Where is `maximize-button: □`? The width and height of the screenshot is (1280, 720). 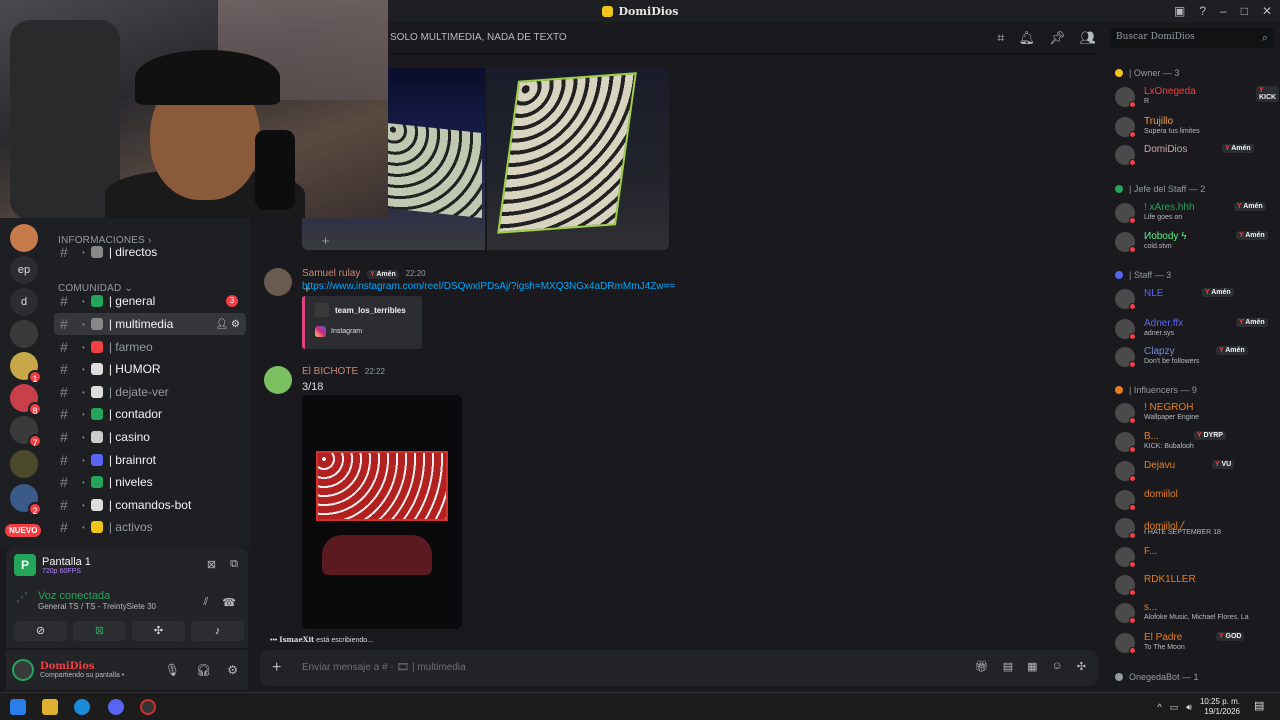
maximize-button: □ is located at coordinates (1244, 11).